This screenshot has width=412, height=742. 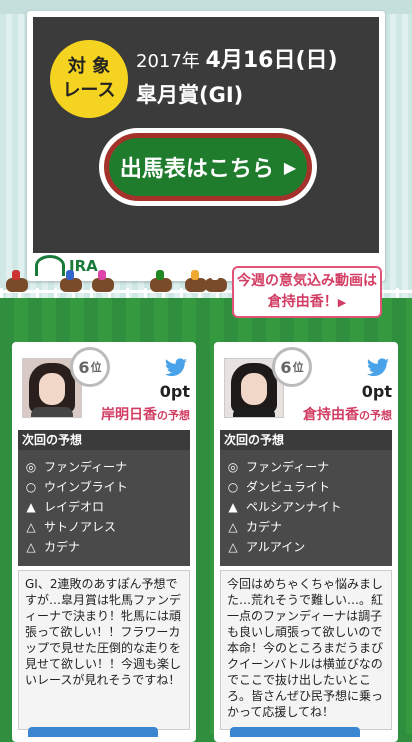 I want to click on video-link-line-1: 今週の意気込み動画は, so click(x=307, y=281).